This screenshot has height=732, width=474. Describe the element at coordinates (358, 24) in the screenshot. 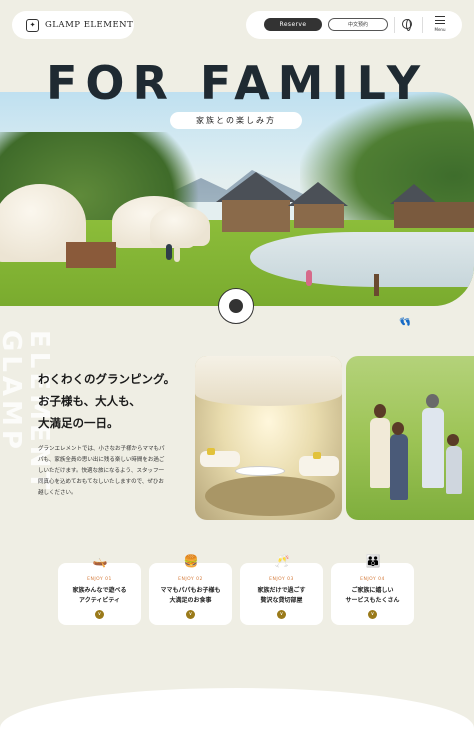

I see `reserve-chinese-button: 中文预约` at that location.